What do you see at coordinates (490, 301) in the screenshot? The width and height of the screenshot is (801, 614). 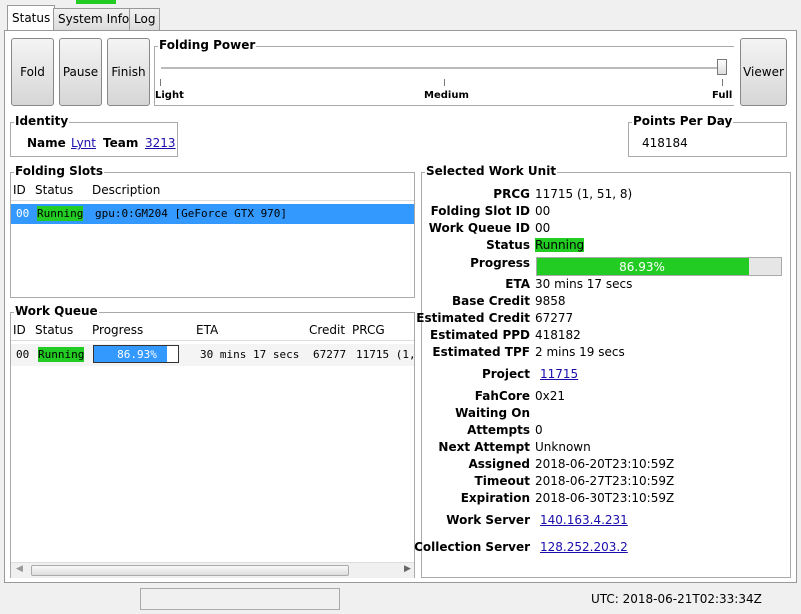 I see `wu-label-base-credit: Base Credit` at bounding box center [490, 301].